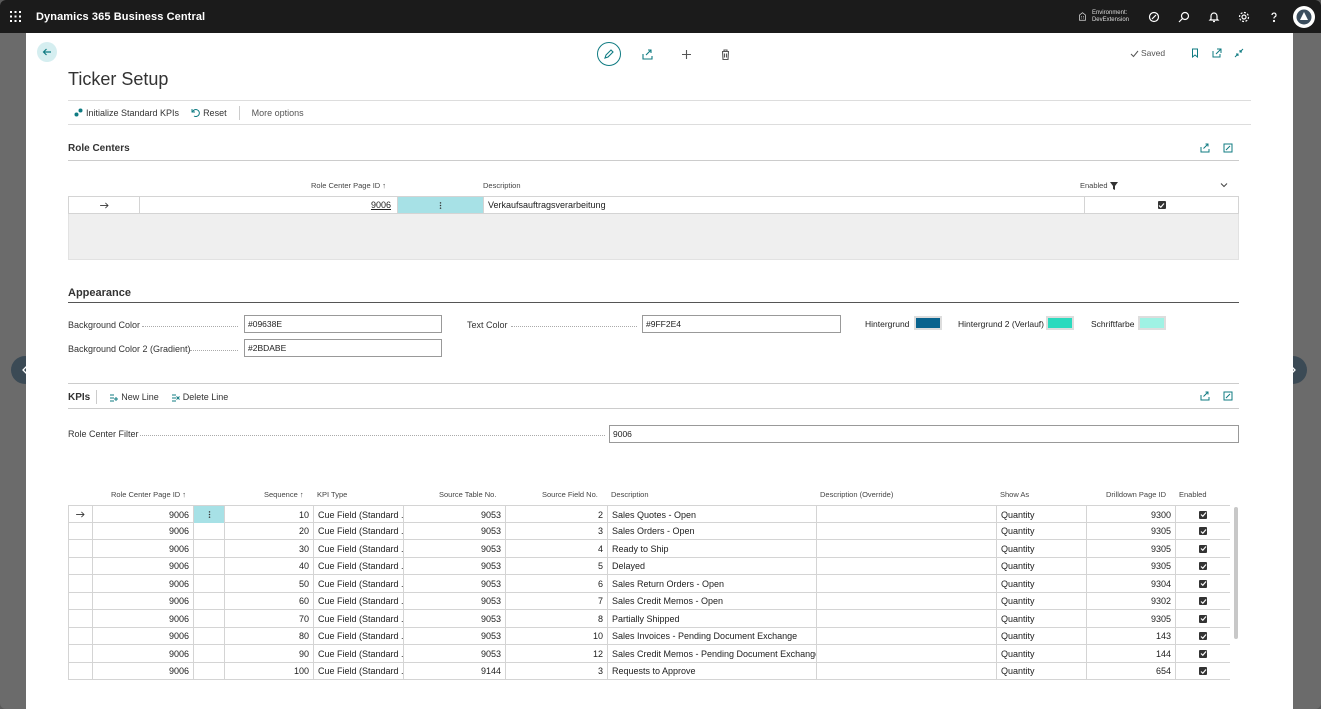 This screenshot has width=1321, height=709. What do you see at coordinates (1244, 16) in the screenshot?
I see `settings-gear-icon` at bounding box center [1244, 16].